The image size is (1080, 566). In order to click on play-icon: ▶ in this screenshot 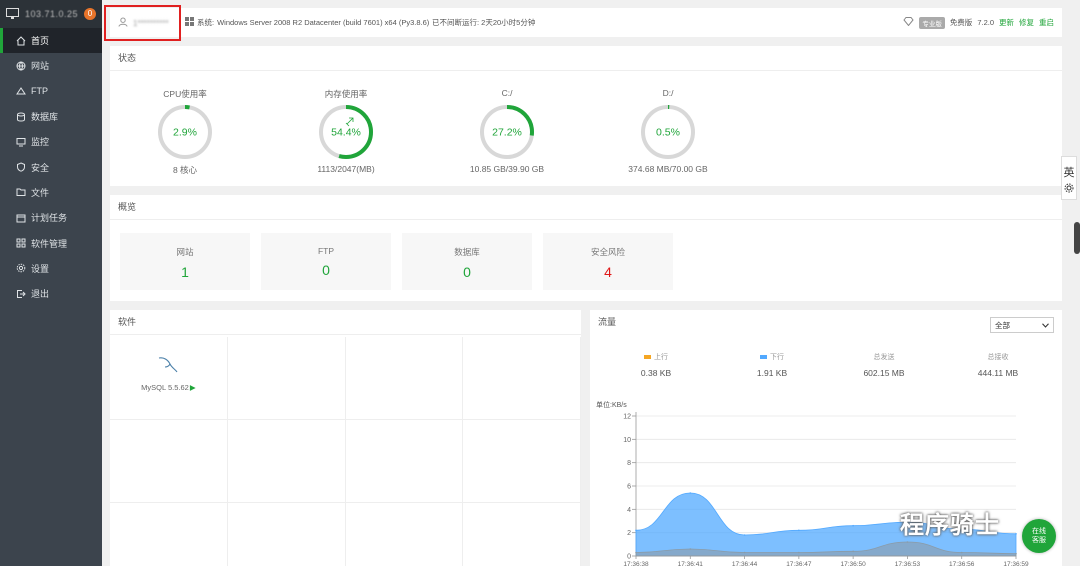, I will do `click(193, 387)`.